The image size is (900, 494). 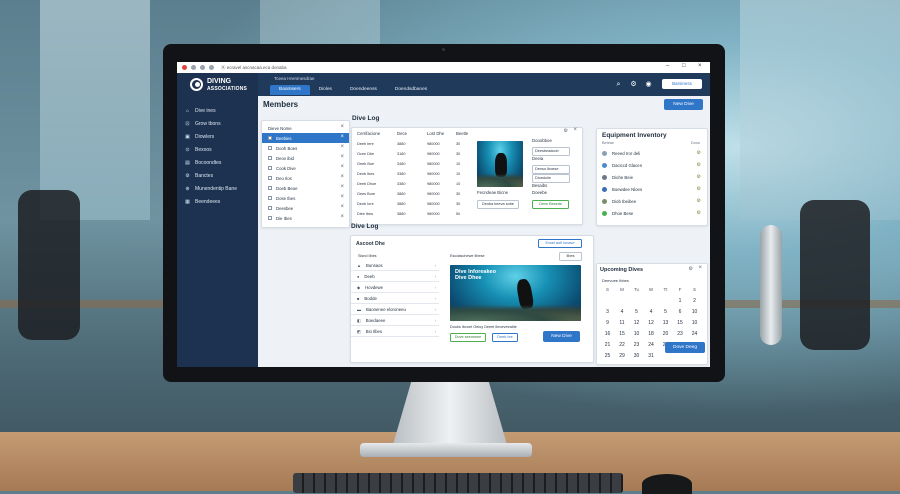 I want to click on calendar-day: 13, so click(x=665, y=323).